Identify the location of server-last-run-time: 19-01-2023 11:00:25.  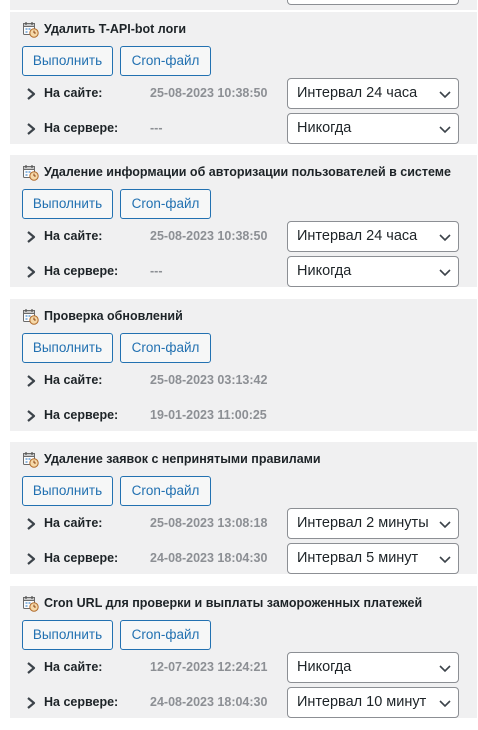
(208, 415).